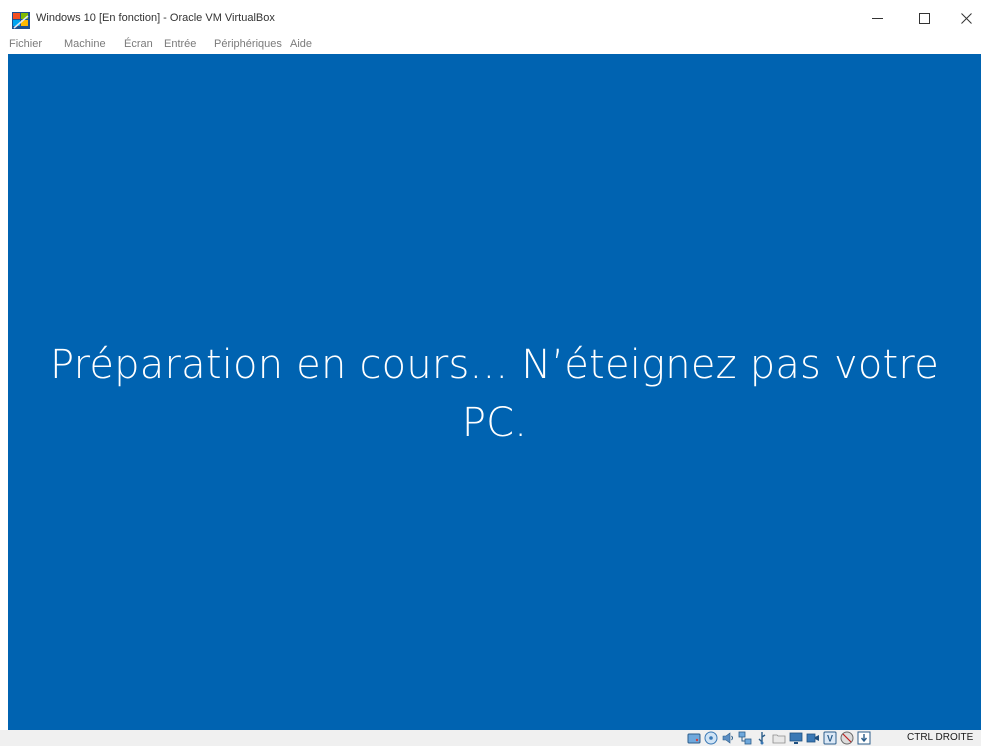 The width and height of the screenshot is (981, 746). What do you see at coordinates (762, 738) in the screenshot?
I see `usb-icon` at bounding box center [762, 738].